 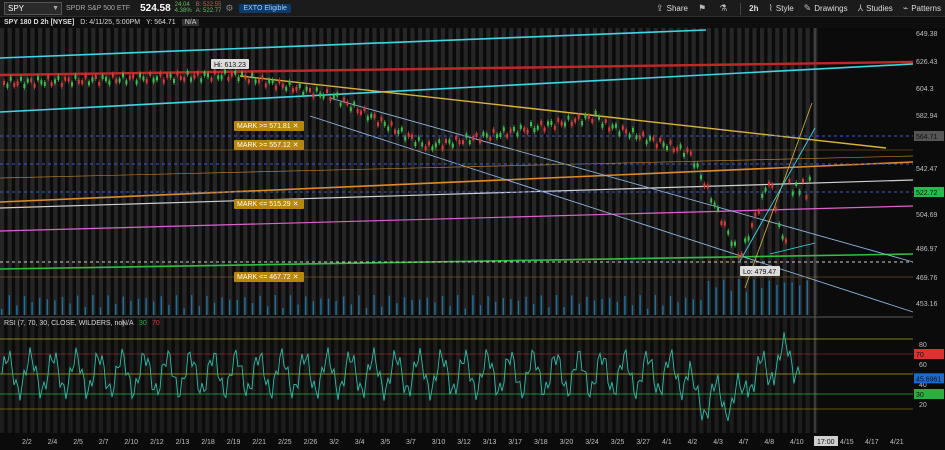 What do you see at coordinates (875, 8) in the screenshot?
I see `studies-button: ⅄ Studies` at bounding box center [875, 8].